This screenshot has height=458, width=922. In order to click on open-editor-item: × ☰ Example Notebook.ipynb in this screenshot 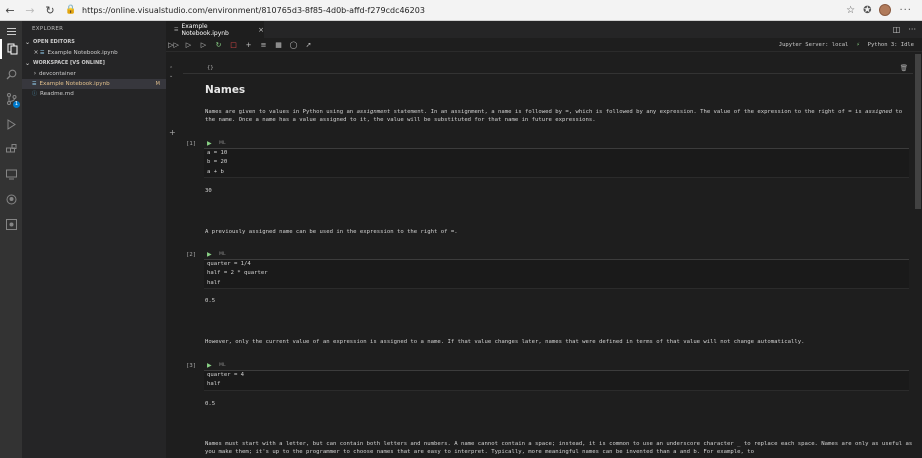, I will do `click(94, 53)`.